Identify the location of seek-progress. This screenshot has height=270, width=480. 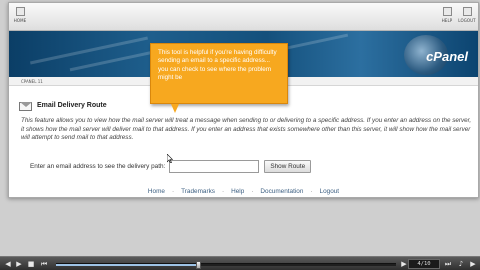
(127, 265).